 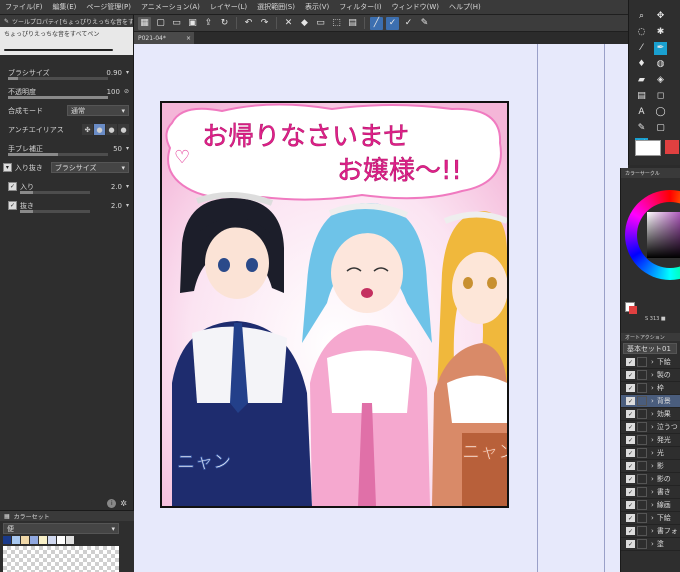 What do you see at coordinates (111, 129) in the screenshot?
I see `antialias-medium-icon: ●` at bounding box center [111, 129].